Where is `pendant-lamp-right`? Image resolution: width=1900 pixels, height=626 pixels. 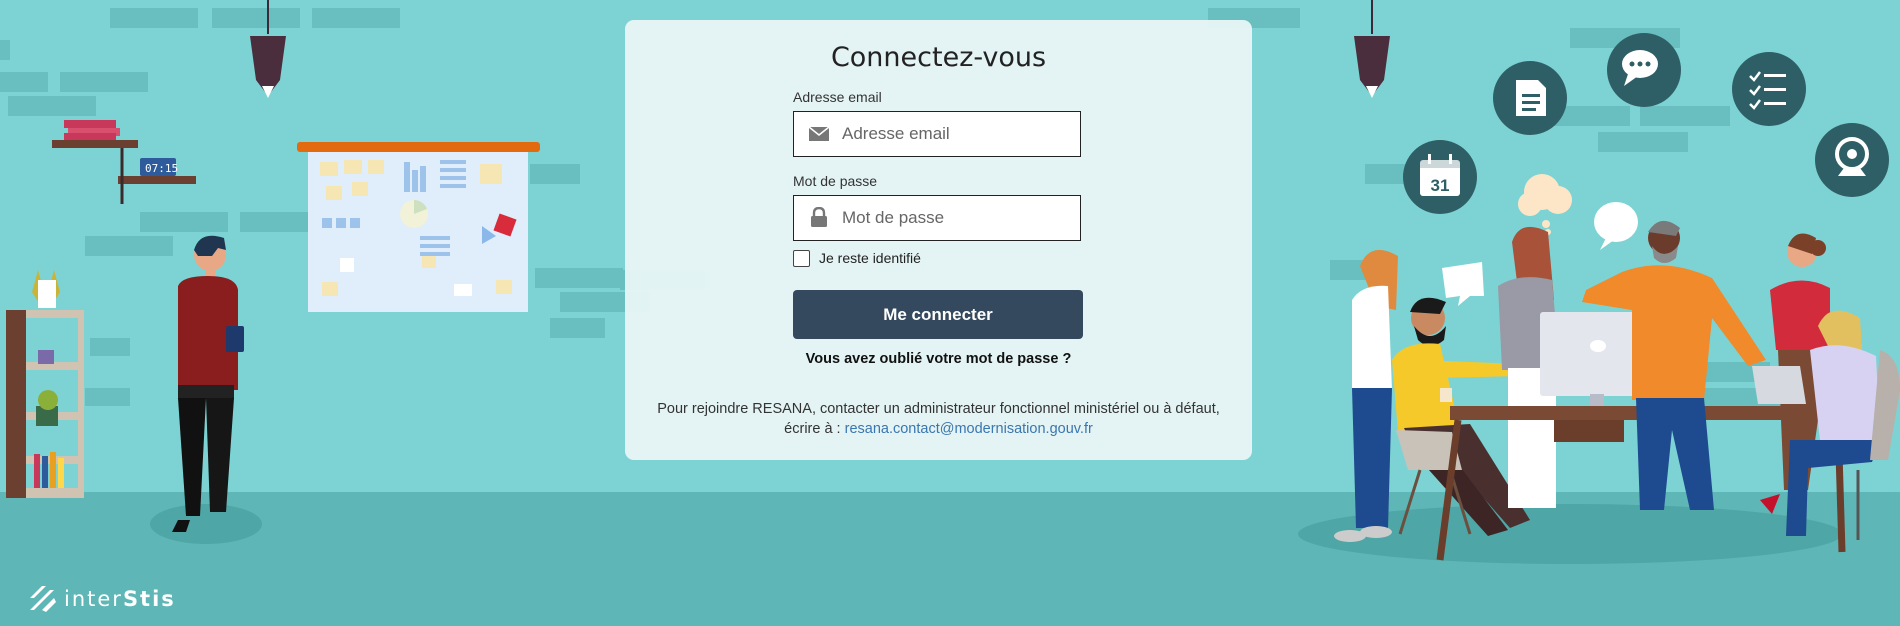
pendant-lamp-right is located at coordinates (1372, 49).